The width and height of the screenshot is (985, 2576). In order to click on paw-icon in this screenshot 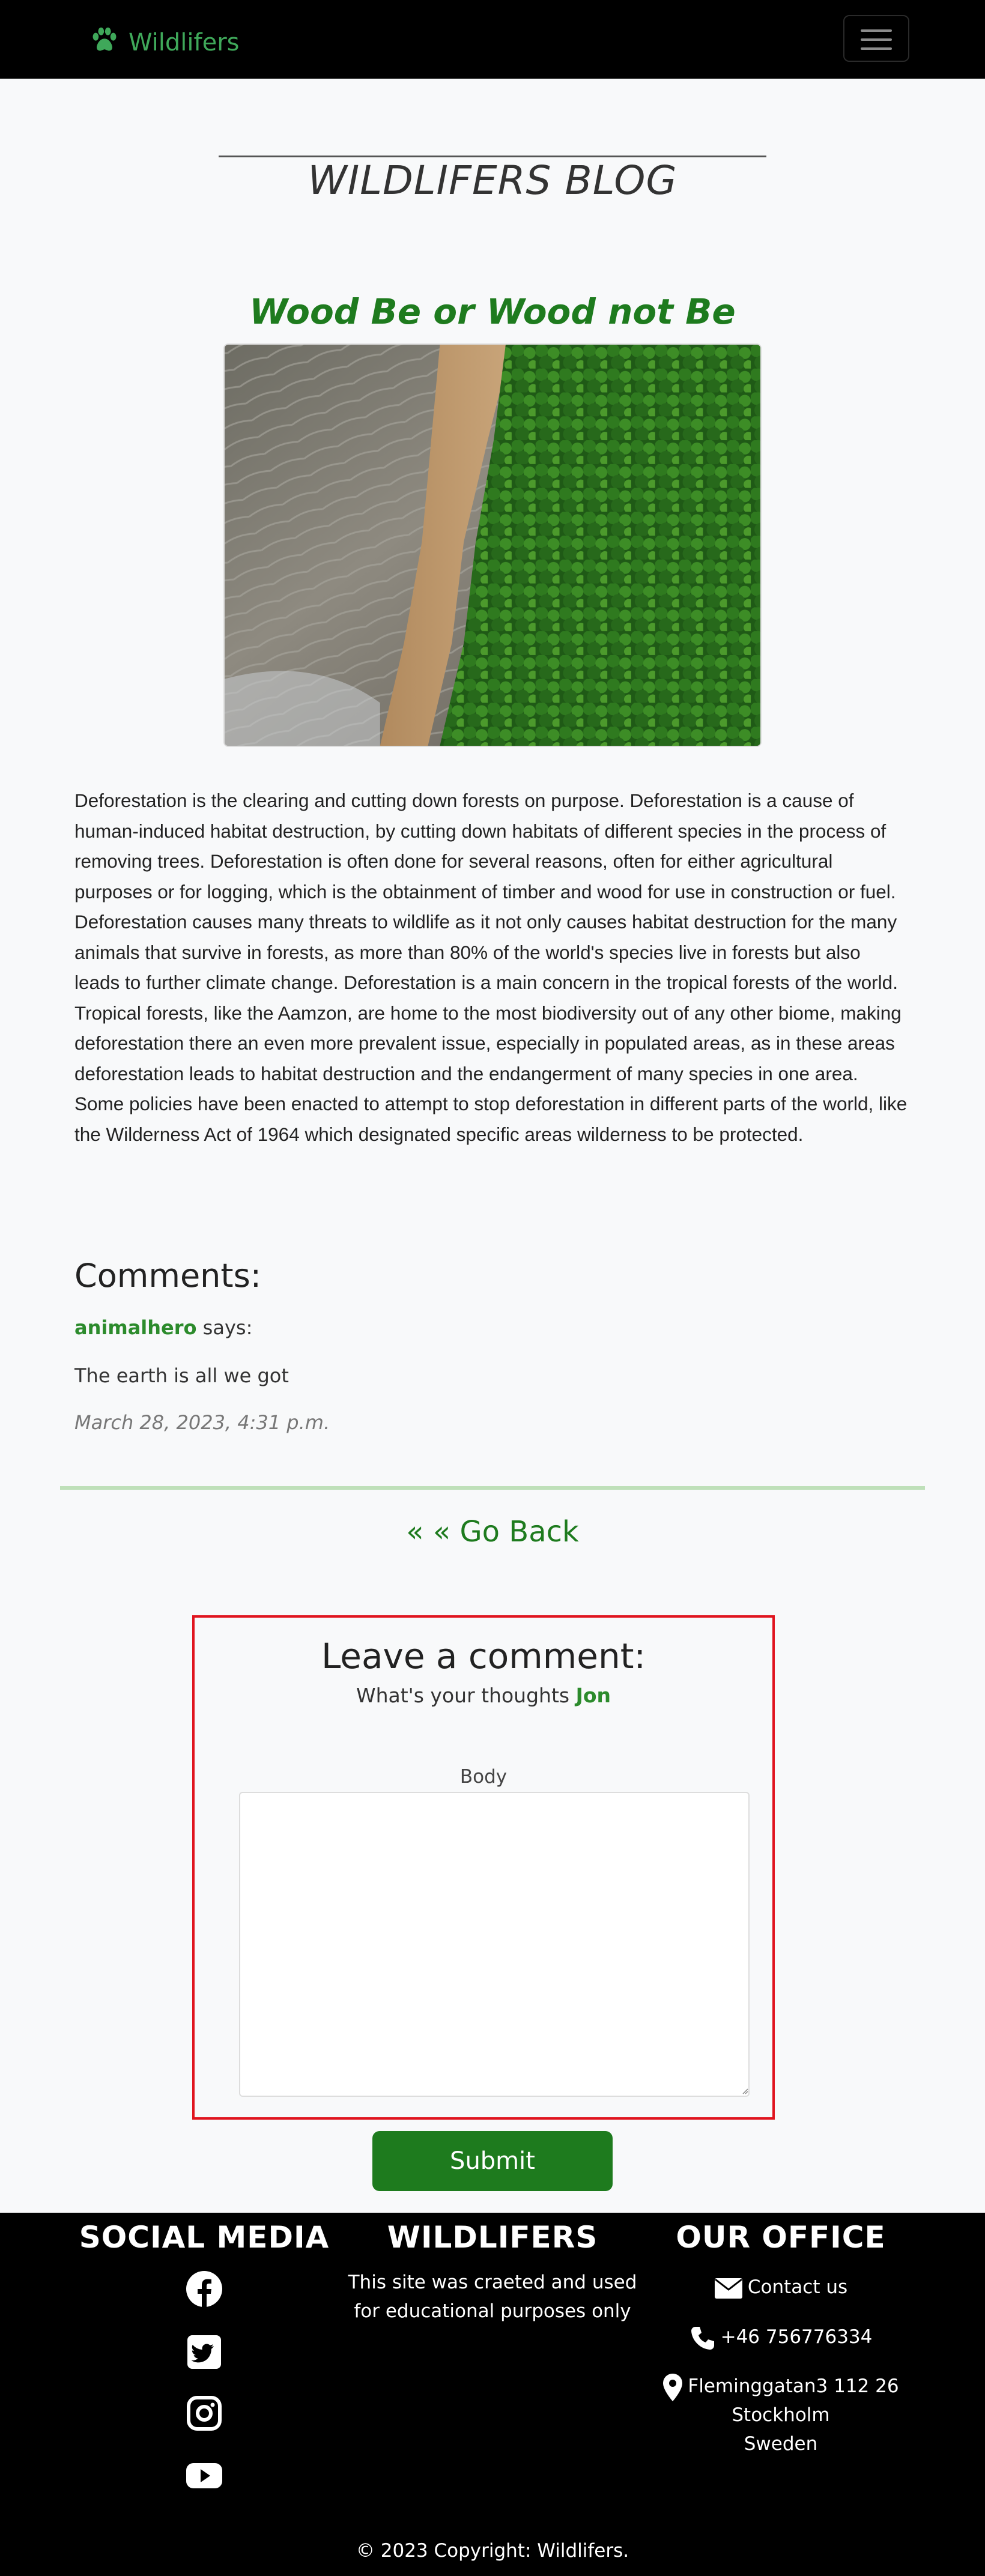, I will do `click(105, 42)`.